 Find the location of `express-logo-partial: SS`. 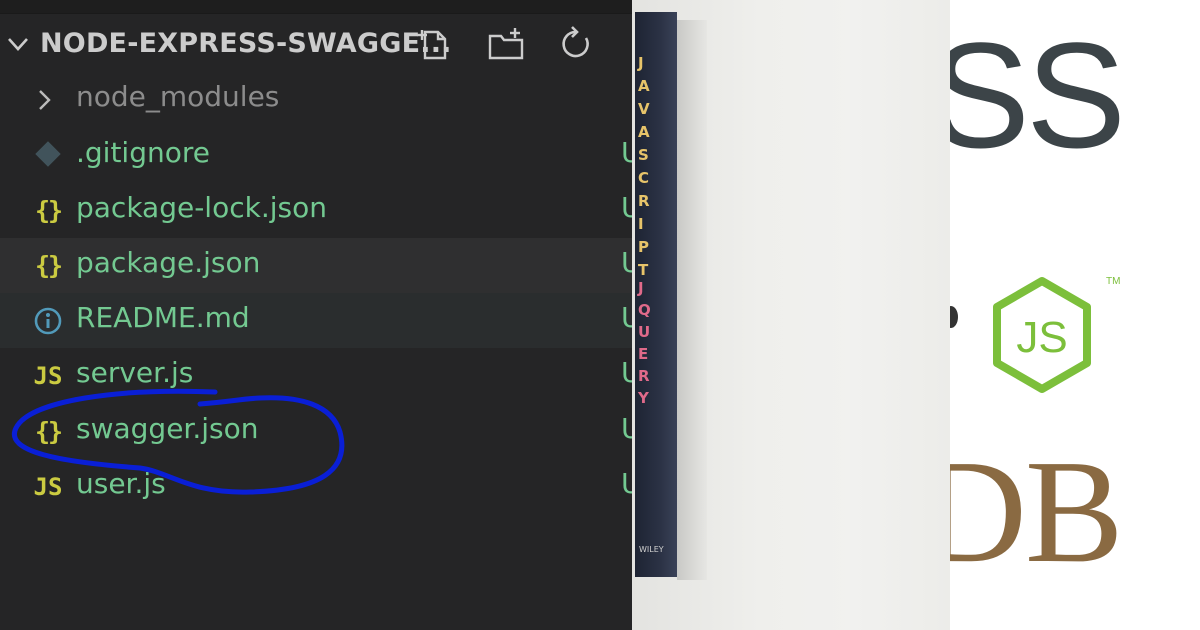

express-logo-partial: SS is located at coordinates (1038, 95).